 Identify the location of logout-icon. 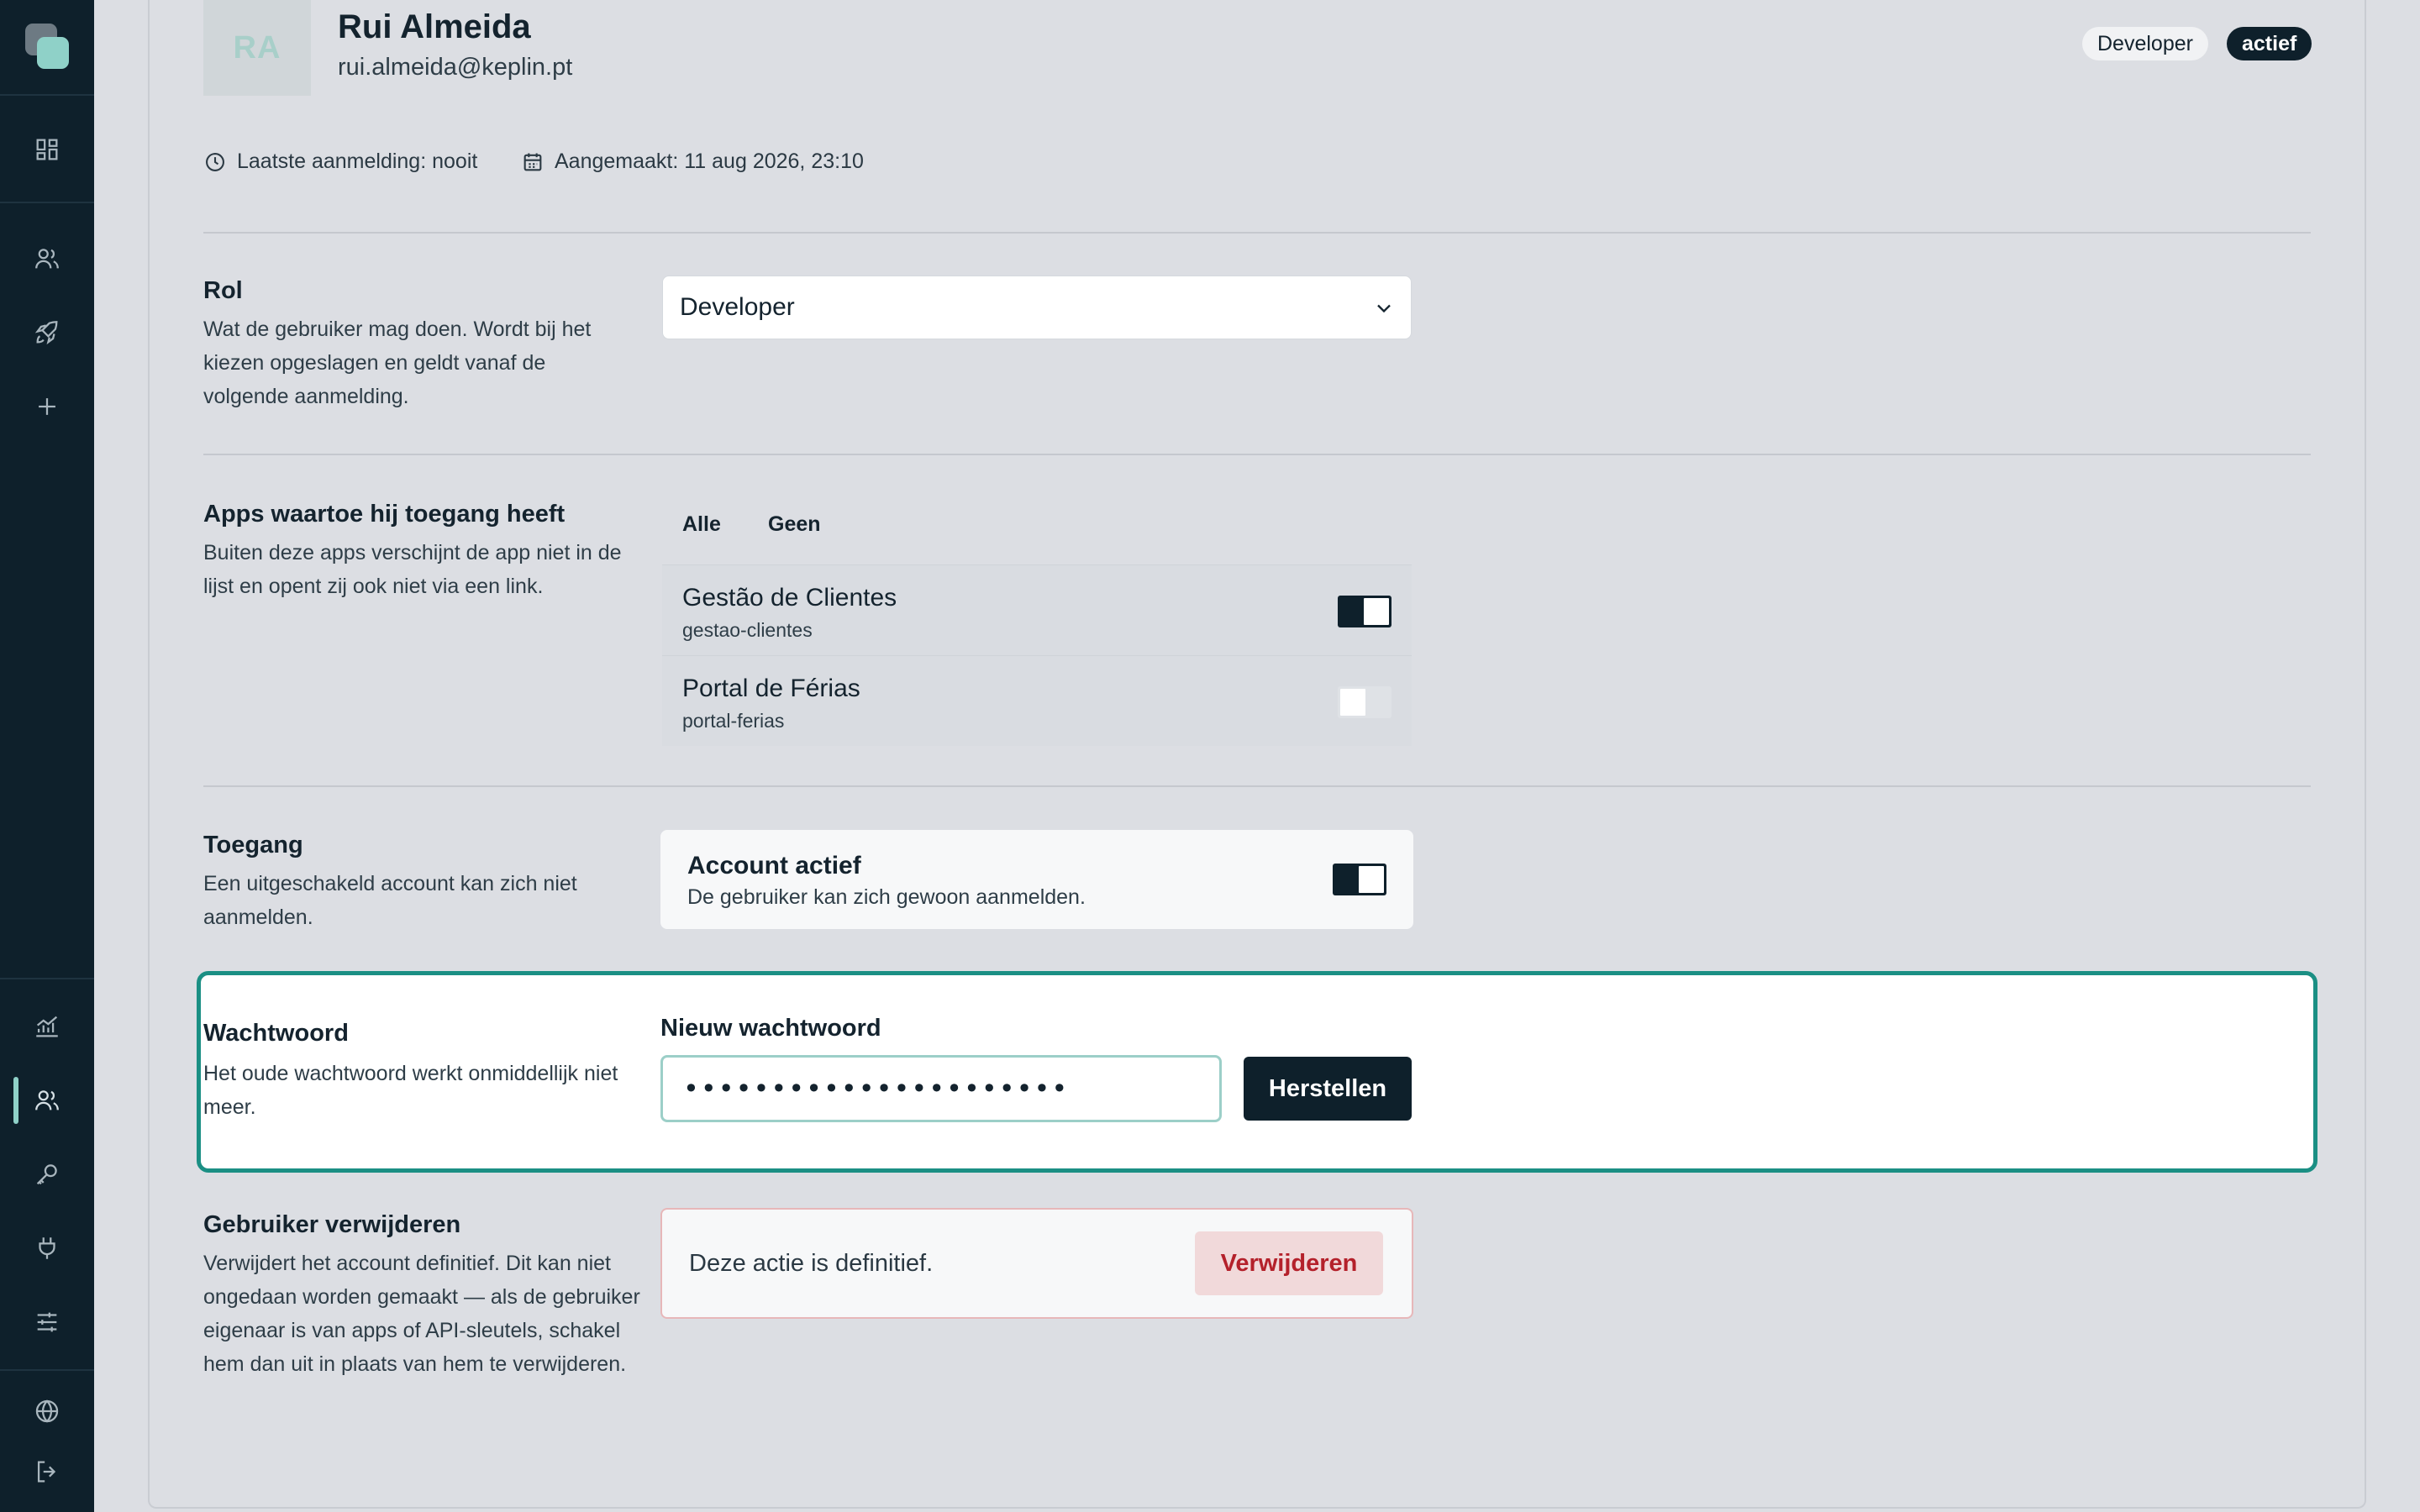
(47, 1471).